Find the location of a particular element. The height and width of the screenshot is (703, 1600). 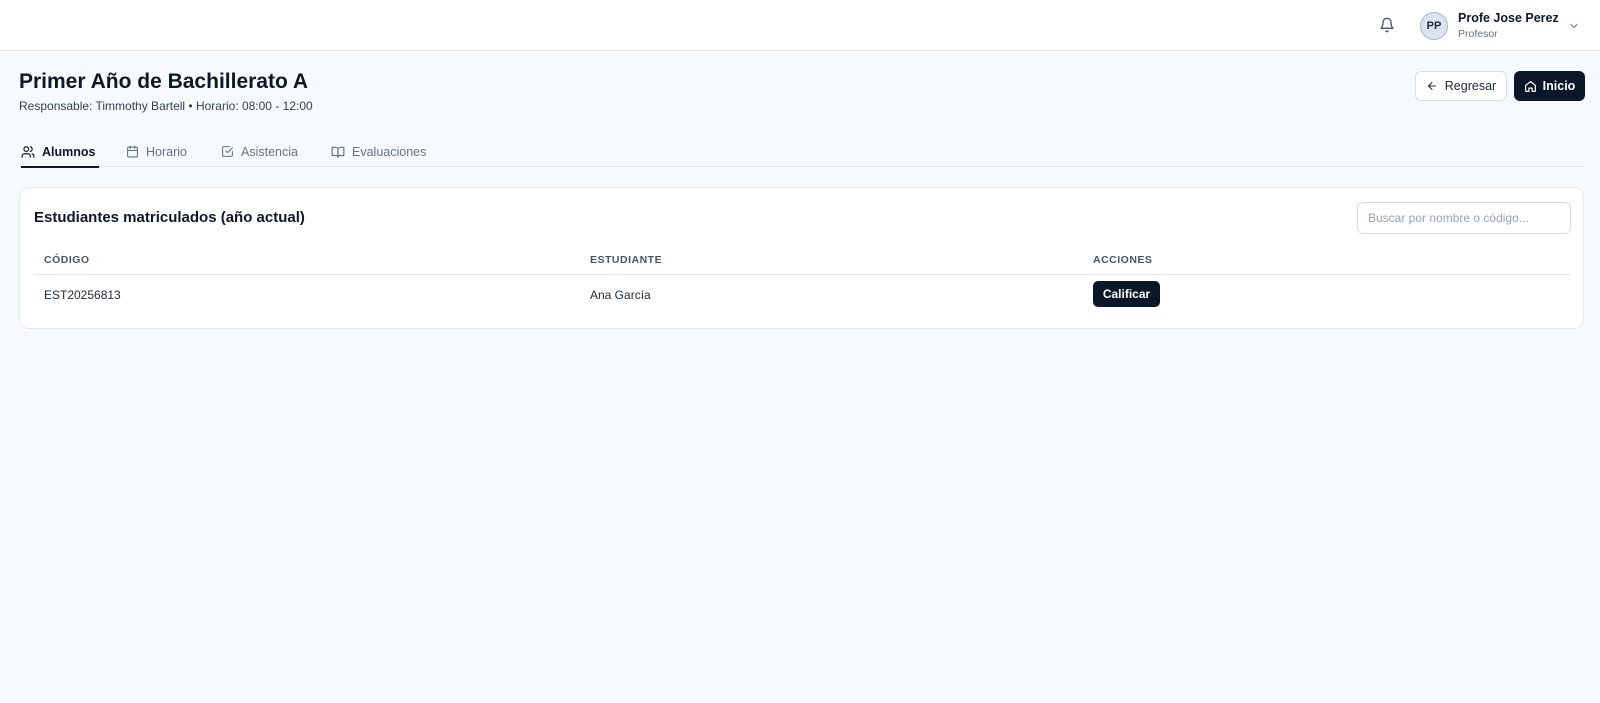

chevron-down-icon is located at coordinates (1574, 26).